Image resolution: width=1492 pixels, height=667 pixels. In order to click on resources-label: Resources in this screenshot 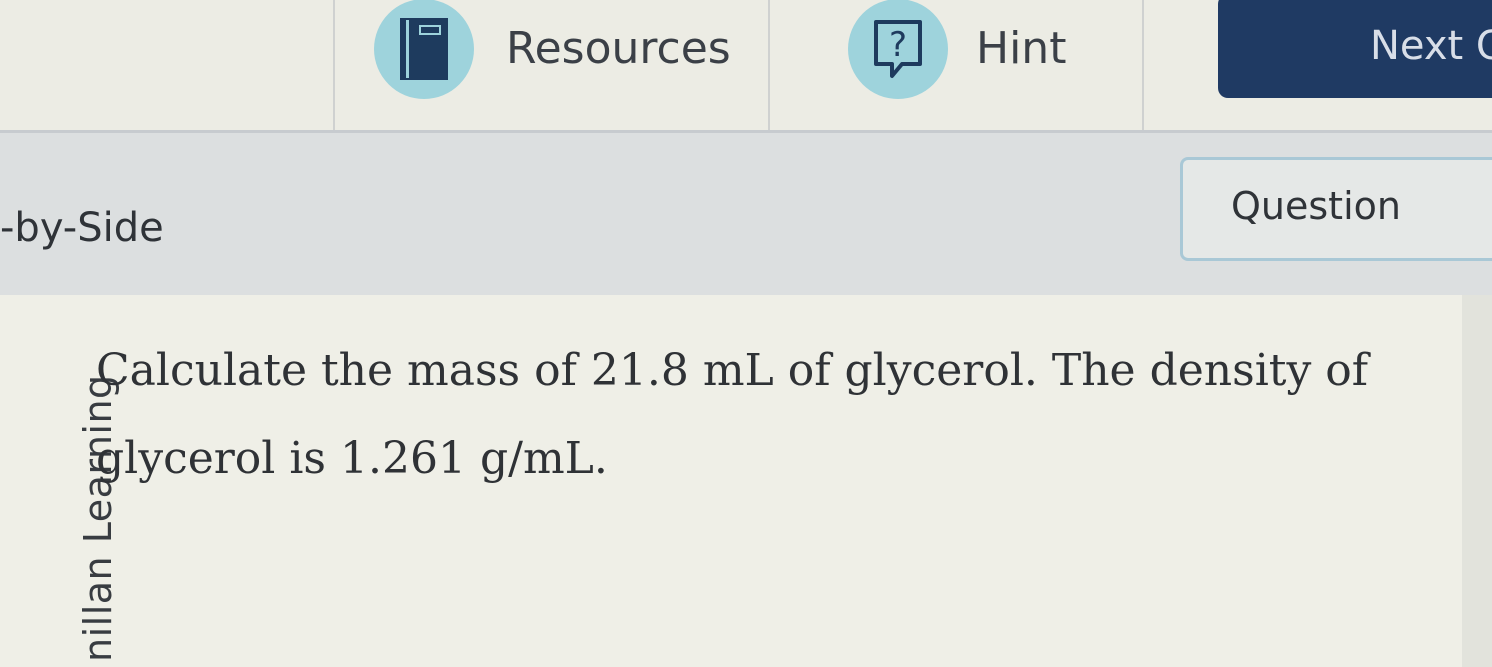, I will do `click(618, 48)`.